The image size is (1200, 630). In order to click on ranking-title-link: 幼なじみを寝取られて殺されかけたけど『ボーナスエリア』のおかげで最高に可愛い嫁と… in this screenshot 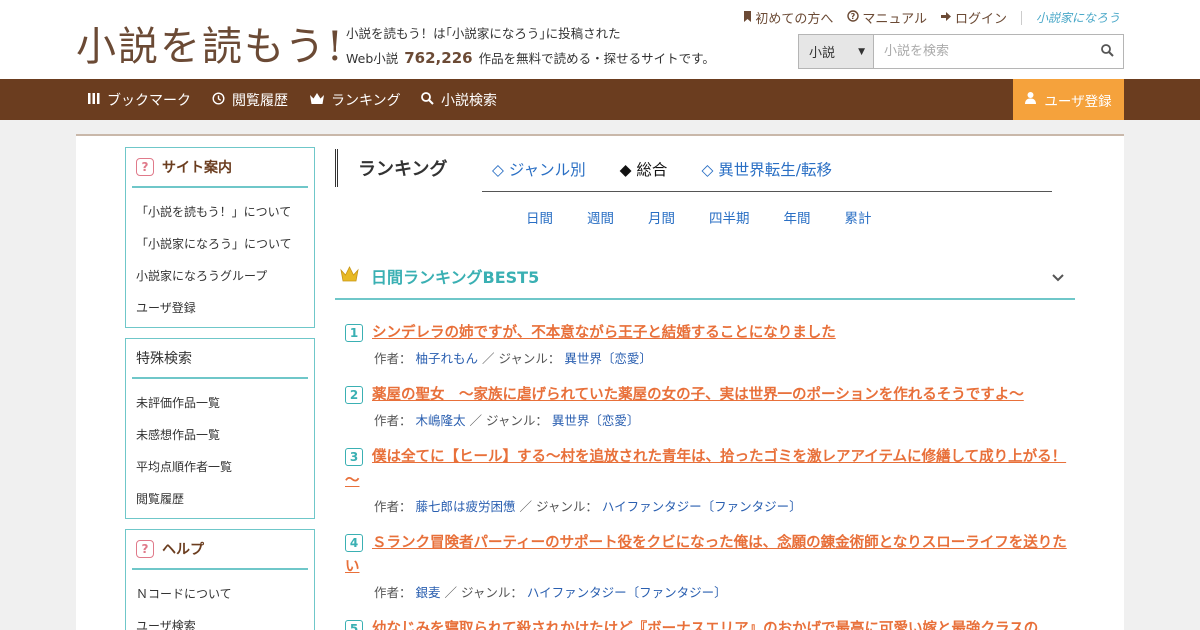, I will do `click(710, 623)`.